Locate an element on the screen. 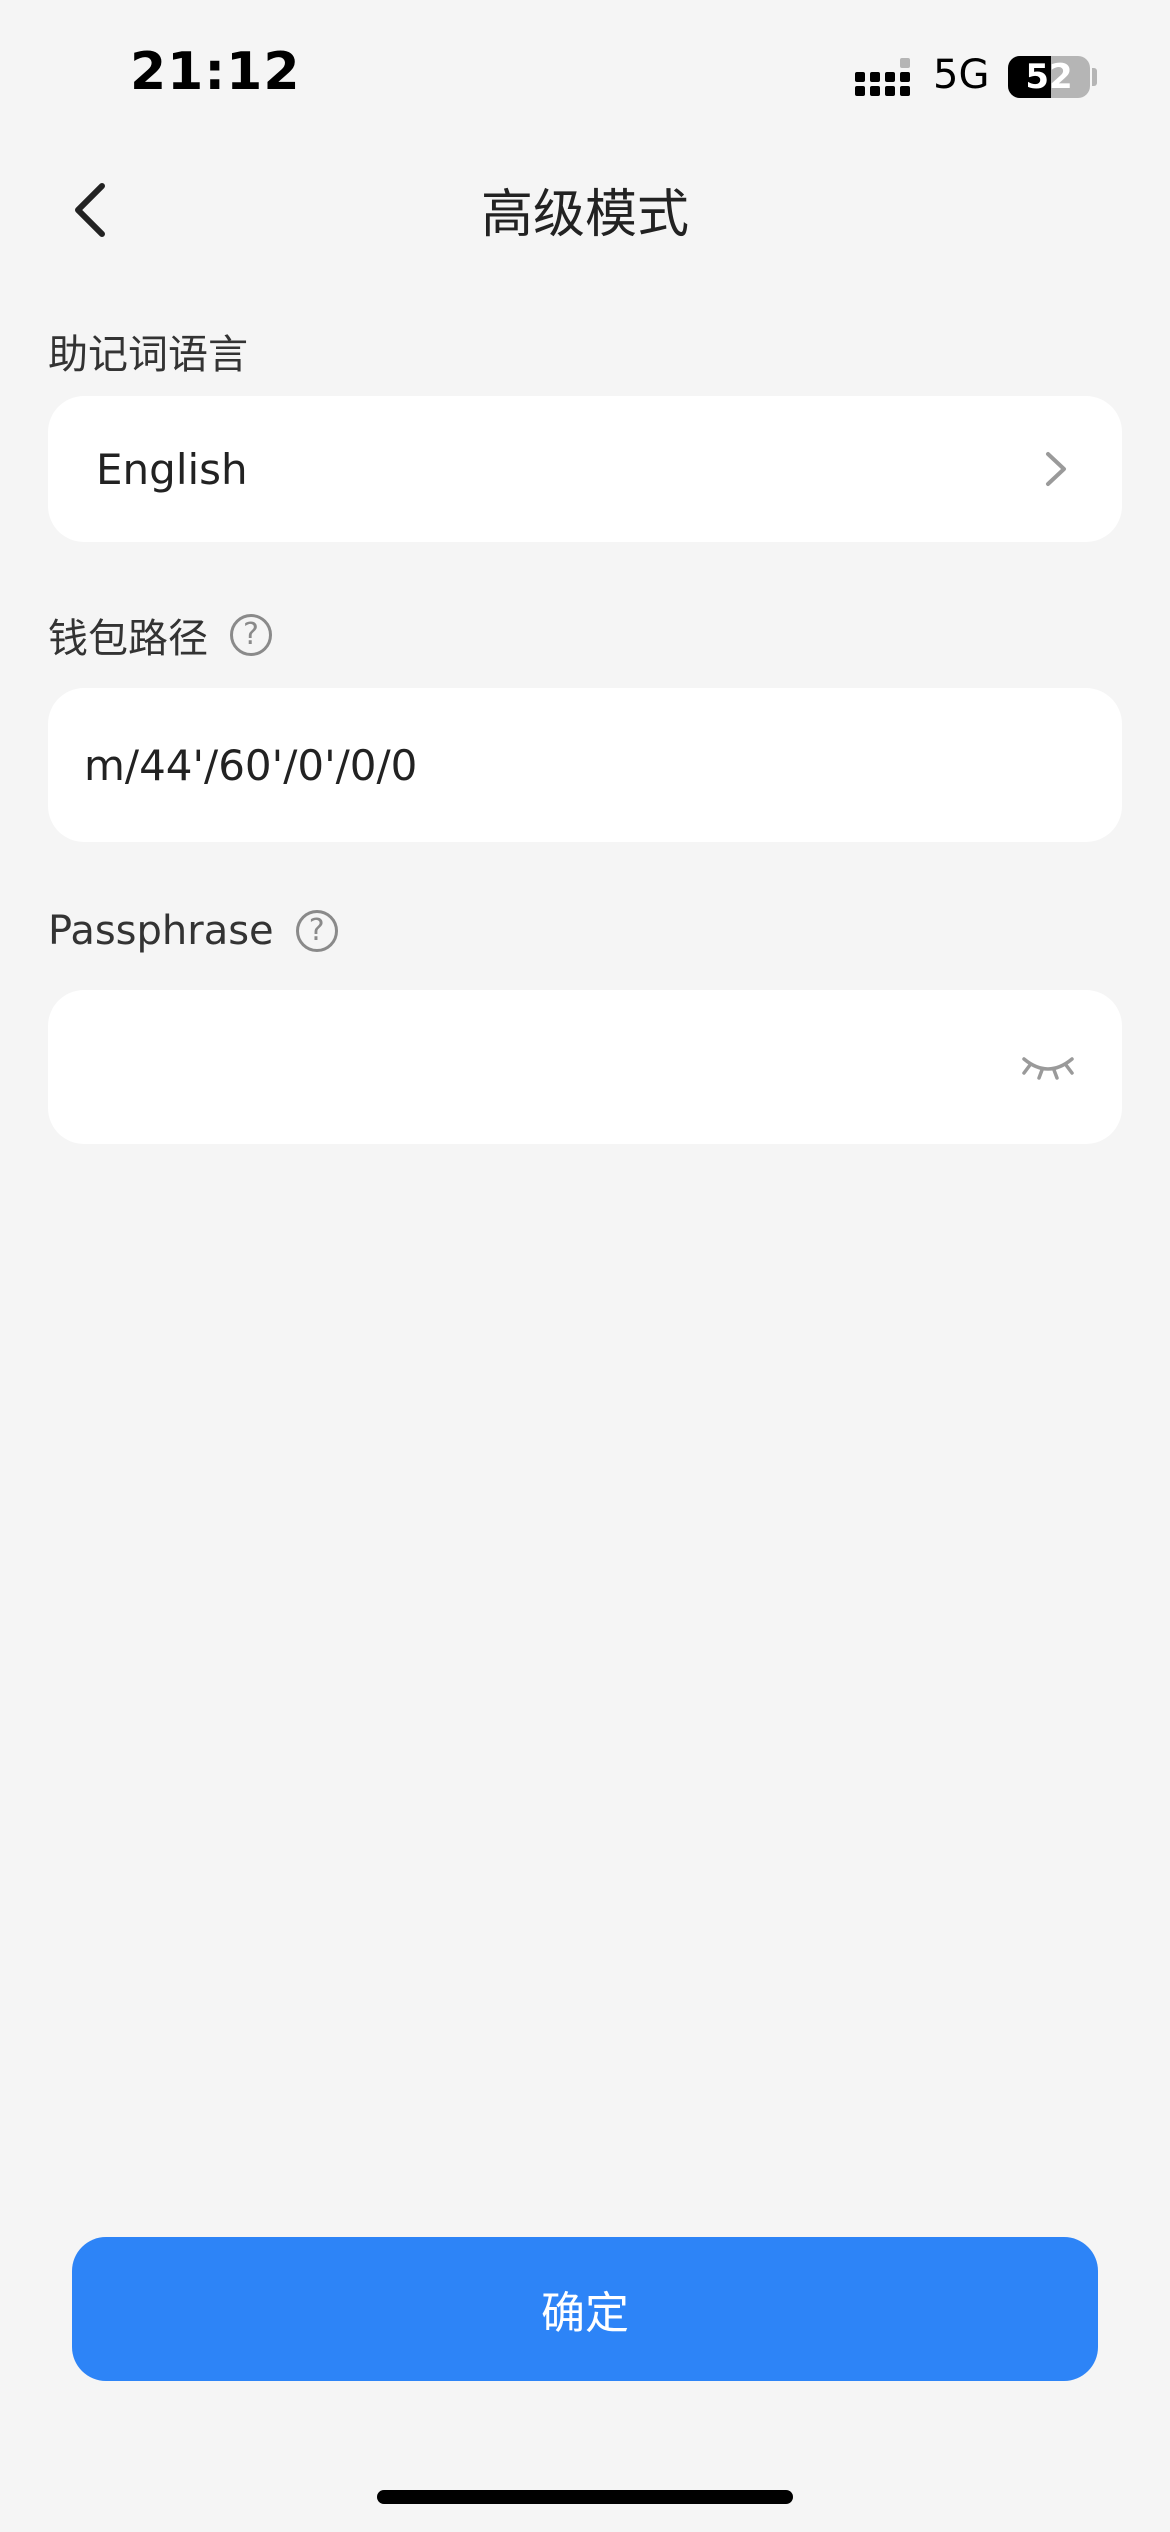 The image size is (1170, 2532). battery-cap is located at coordinates (1094, 77).